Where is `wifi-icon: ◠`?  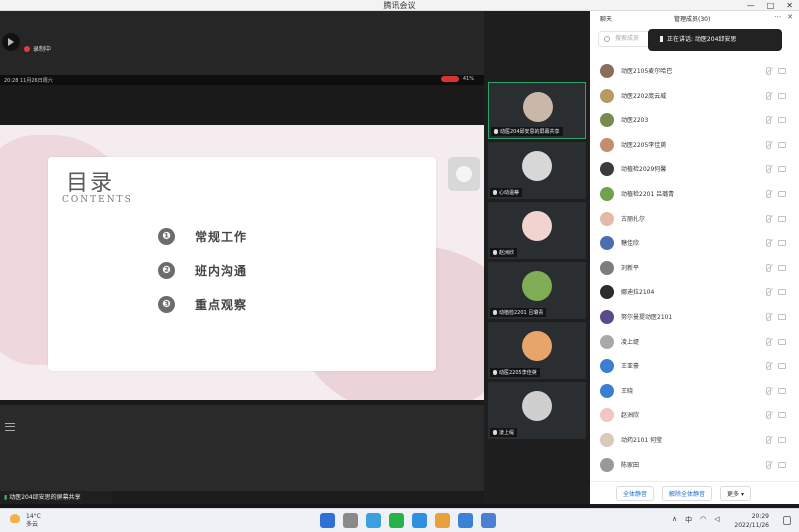 wifi-icon: ◠ is located at coordinates (703, 520).